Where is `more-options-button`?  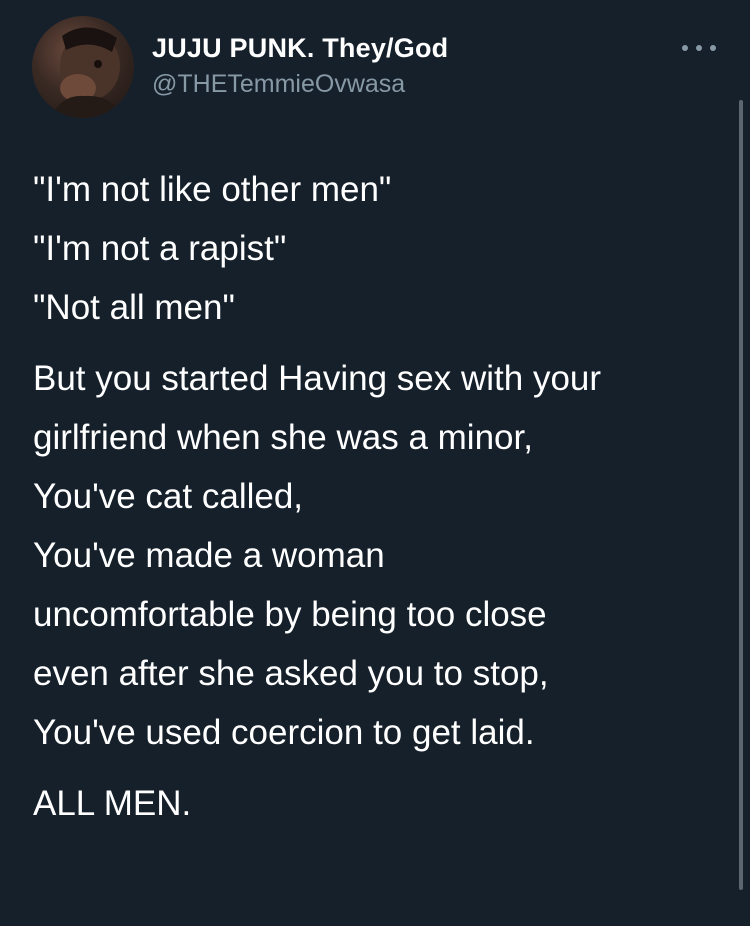 more-options-button is located at coordinates (699, 48).